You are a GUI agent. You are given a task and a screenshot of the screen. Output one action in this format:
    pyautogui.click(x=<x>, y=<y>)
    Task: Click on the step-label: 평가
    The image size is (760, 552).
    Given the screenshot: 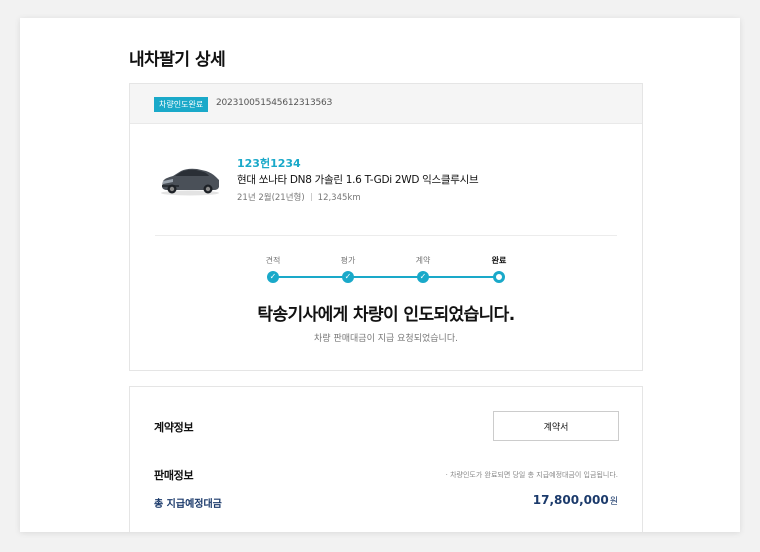 What is the action you would take?
    pyautogui.click(x=348, y=260)
    